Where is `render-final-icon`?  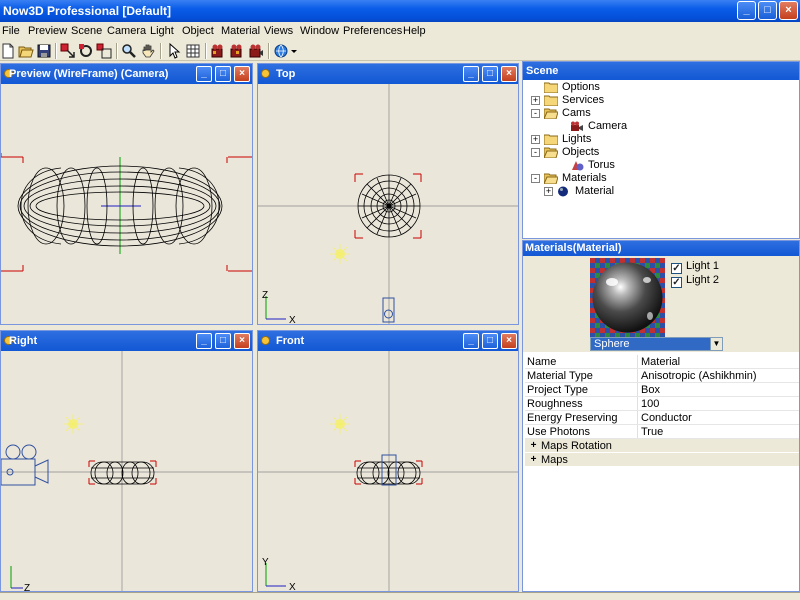 render-final-icon is located at coordinates (256, 51).